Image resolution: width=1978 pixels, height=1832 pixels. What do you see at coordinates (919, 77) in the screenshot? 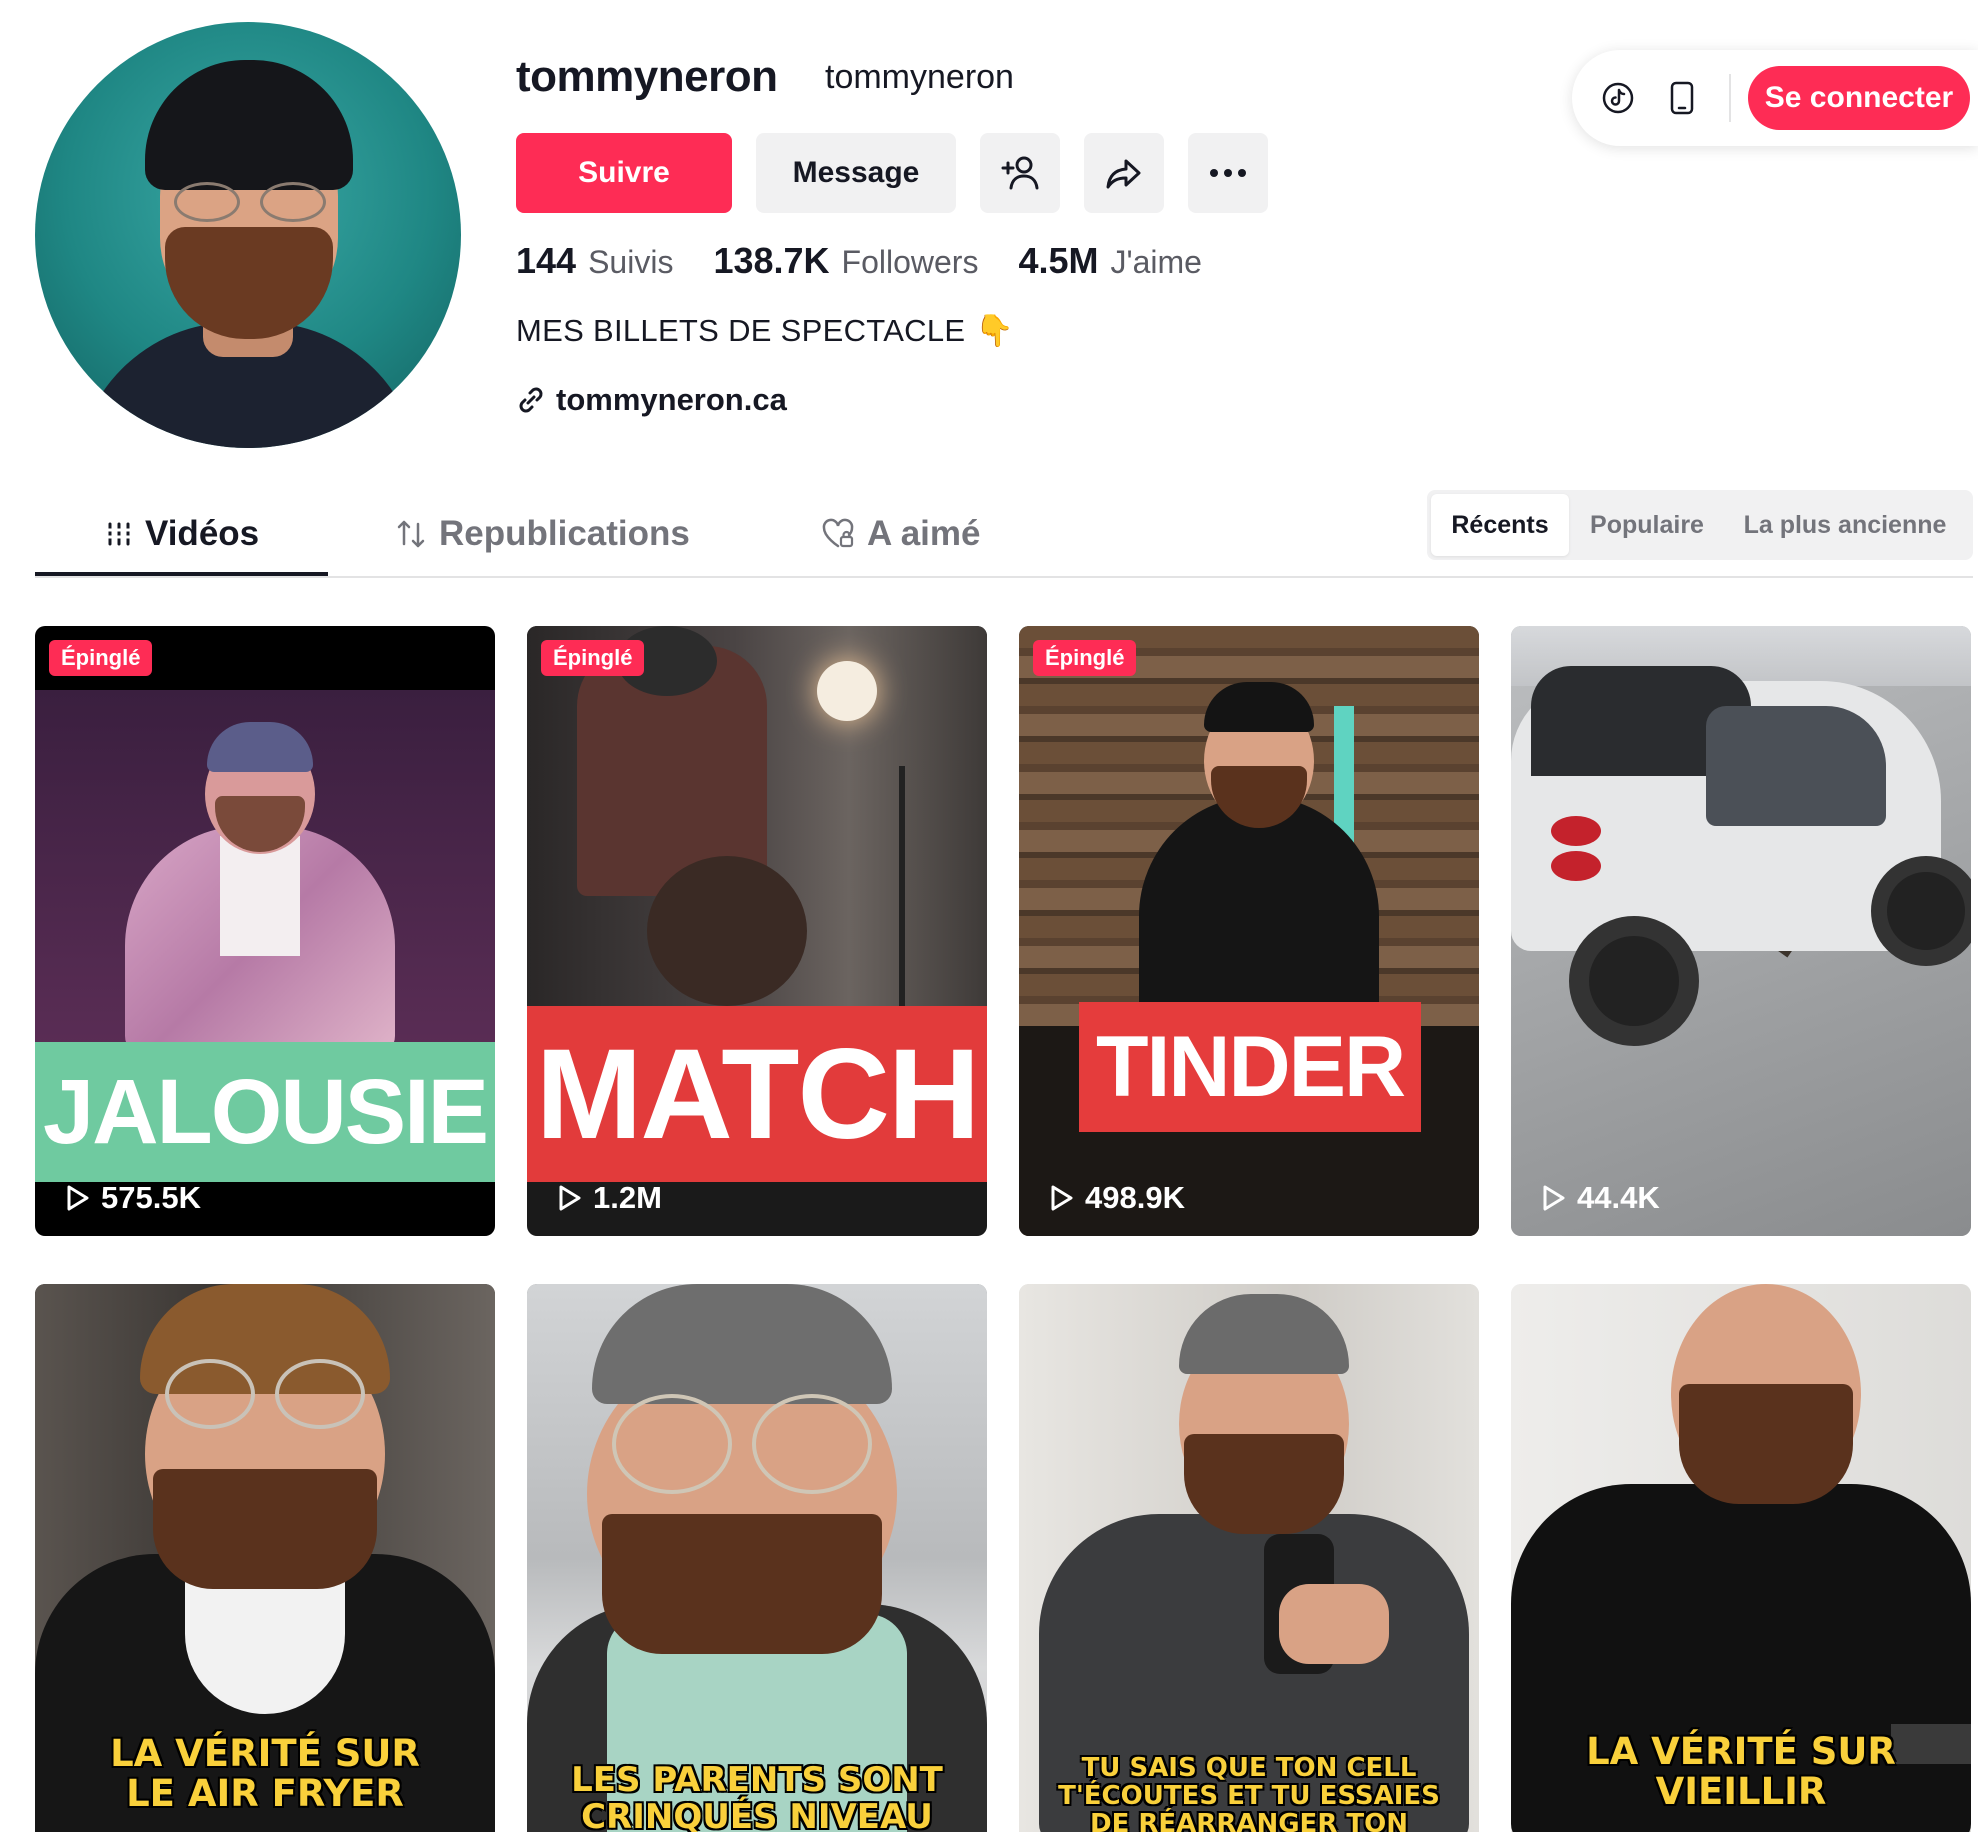
I see `profile-nickname: tommyneron` at bounding box center [919, 77].